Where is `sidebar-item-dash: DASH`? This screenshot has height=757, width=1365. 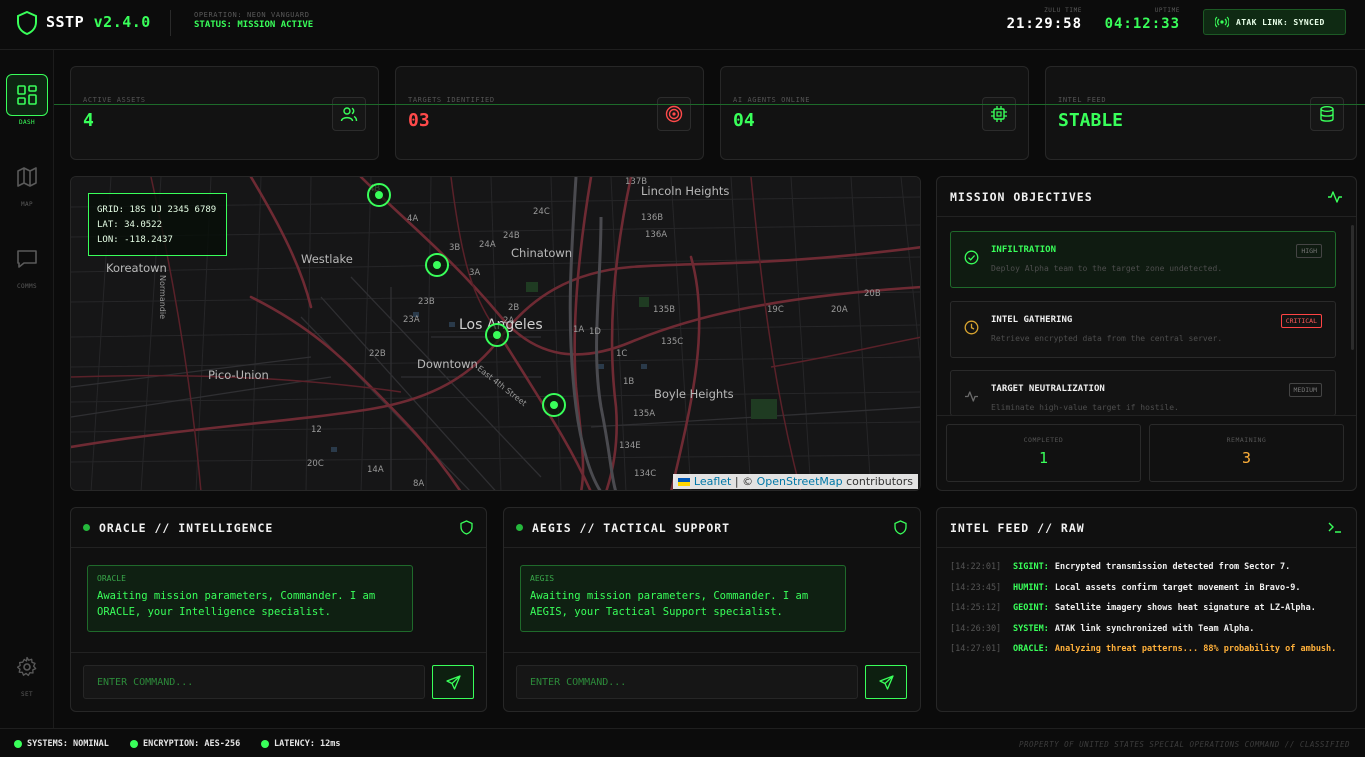
sidebar-item-dash: DASH is located at coordinates (27, 100).